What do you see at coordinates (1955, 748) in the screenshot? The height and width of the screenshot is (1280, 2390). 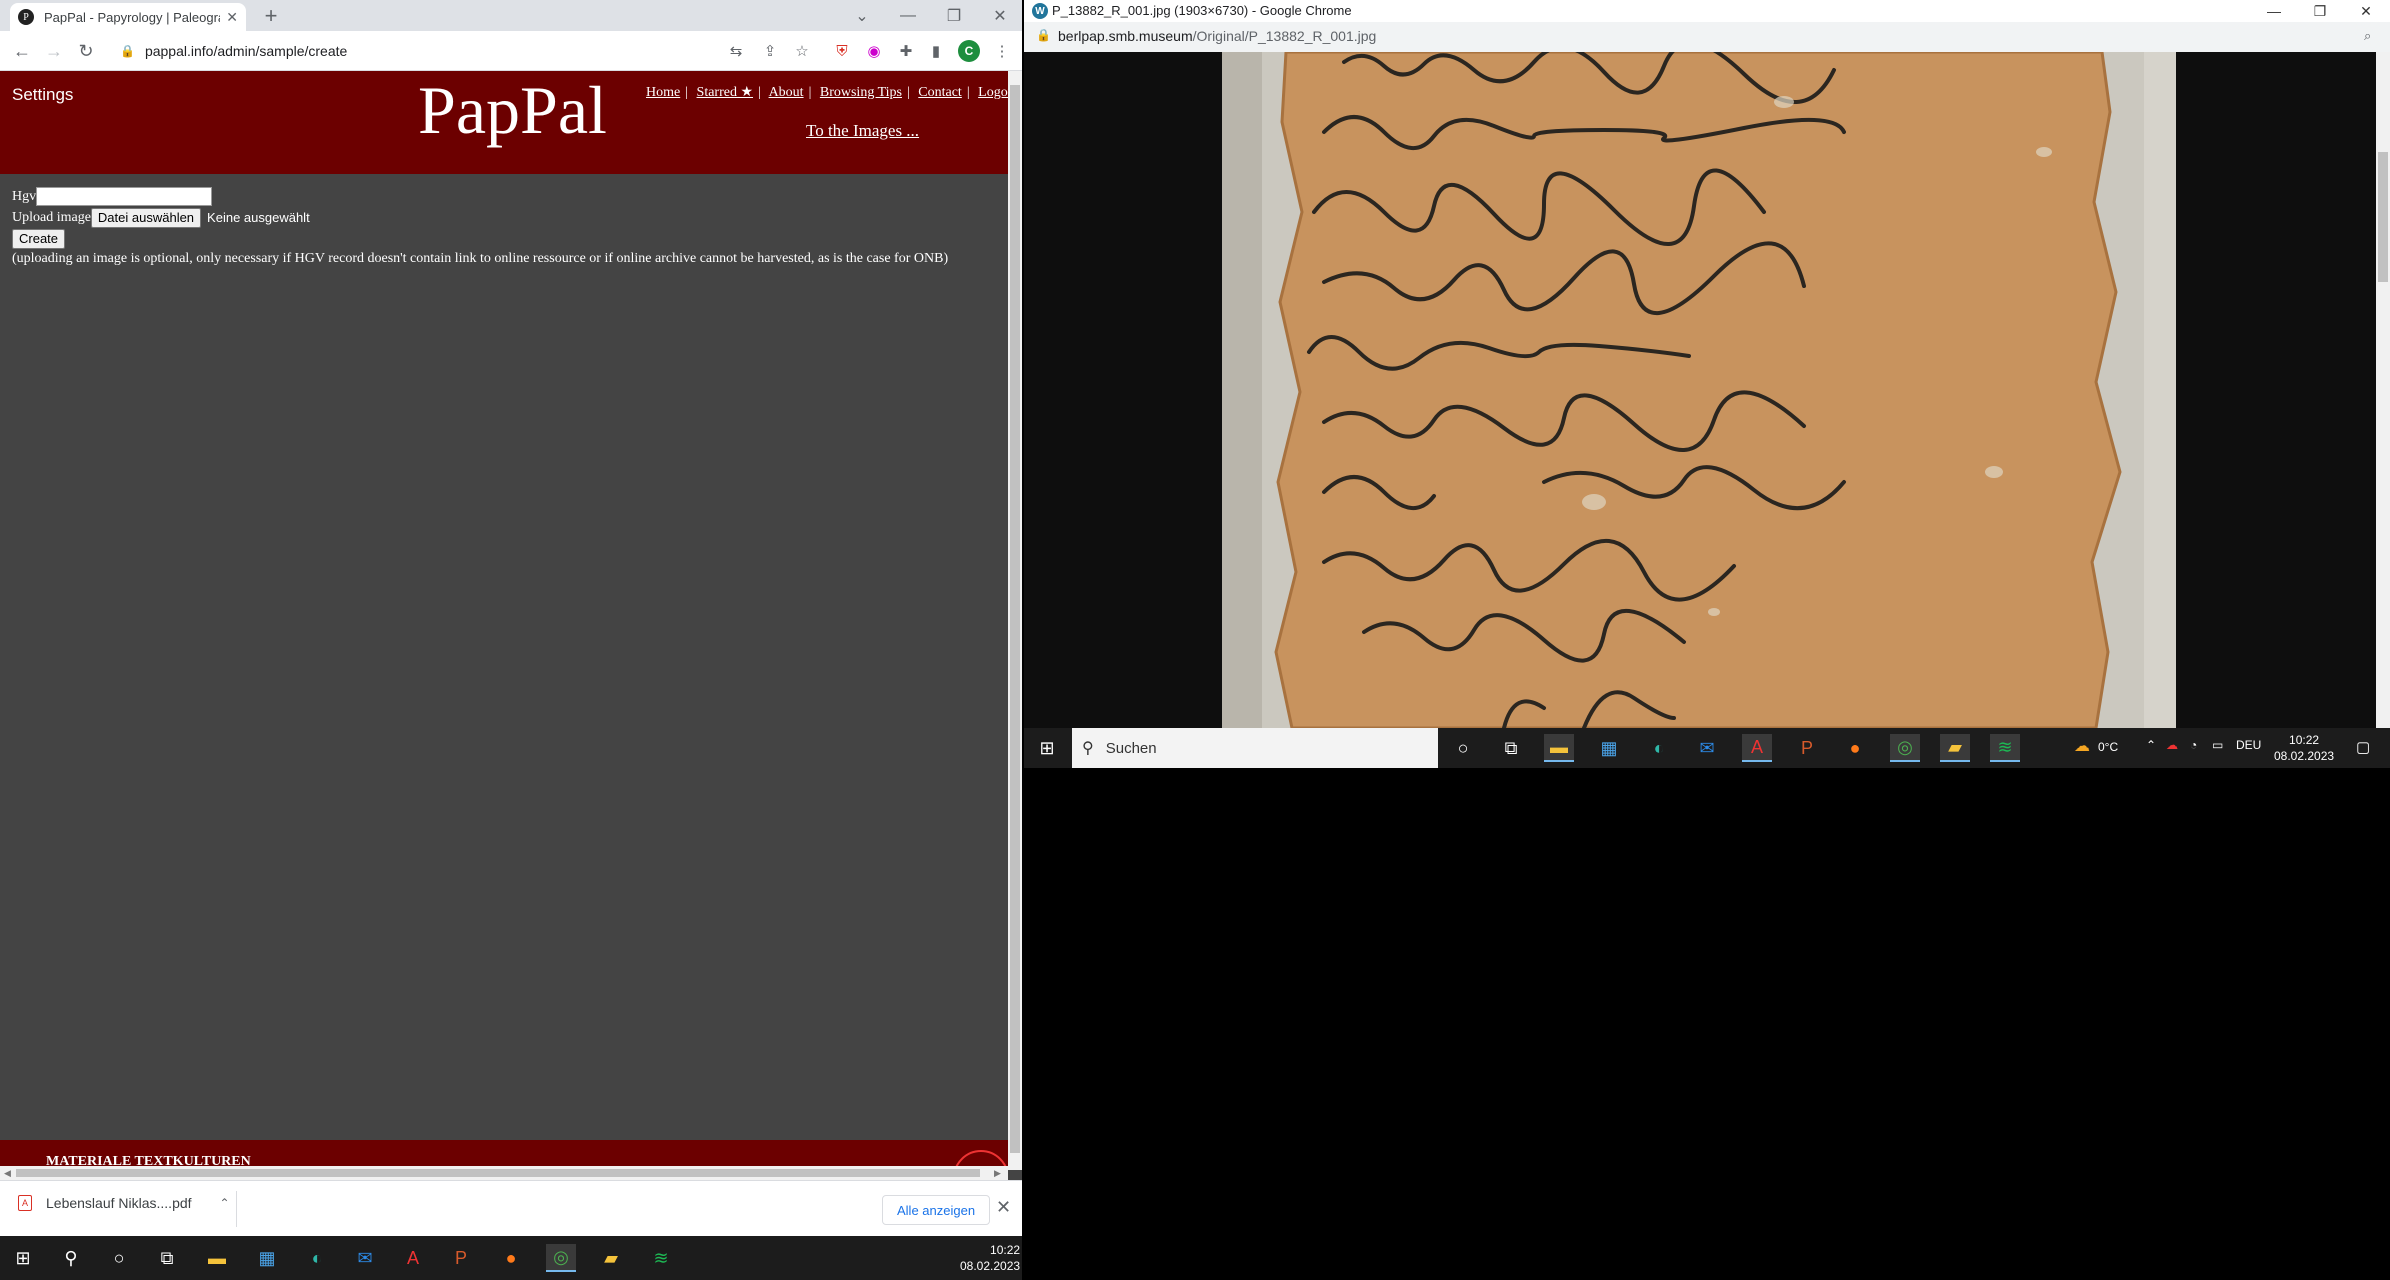 I see `right-sticky-notes-icon: ▰` at bounding box center [1955, 748].